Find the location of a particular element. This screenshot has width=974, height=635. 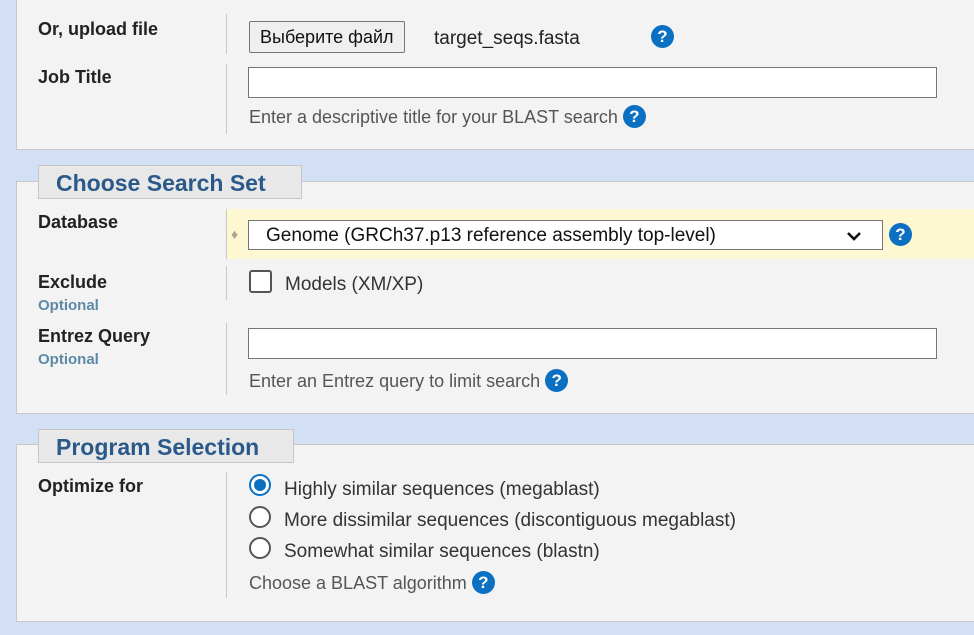

selected-file-name: target_seqs.fasta is located at coordinates (507, 38).